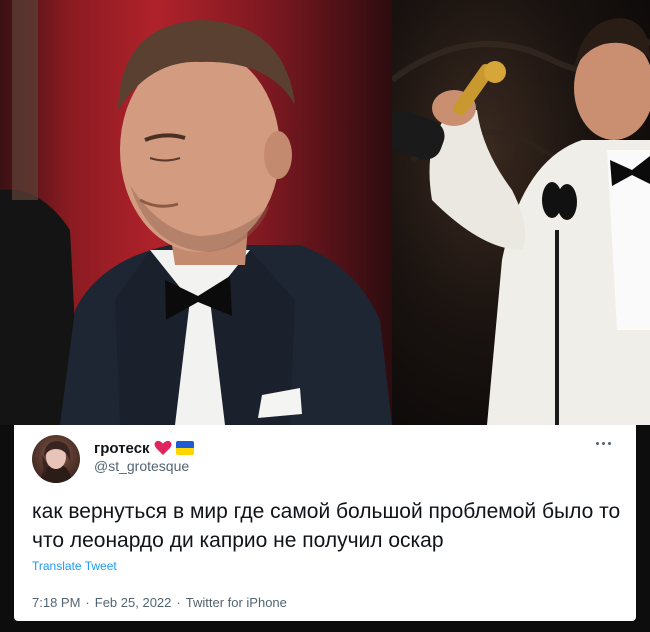 The width and height of the screenshot is (650, 632). Describe the element at coordinates (184, 448) in the screenshot. I see `ukraine-flag-icon` at that location.